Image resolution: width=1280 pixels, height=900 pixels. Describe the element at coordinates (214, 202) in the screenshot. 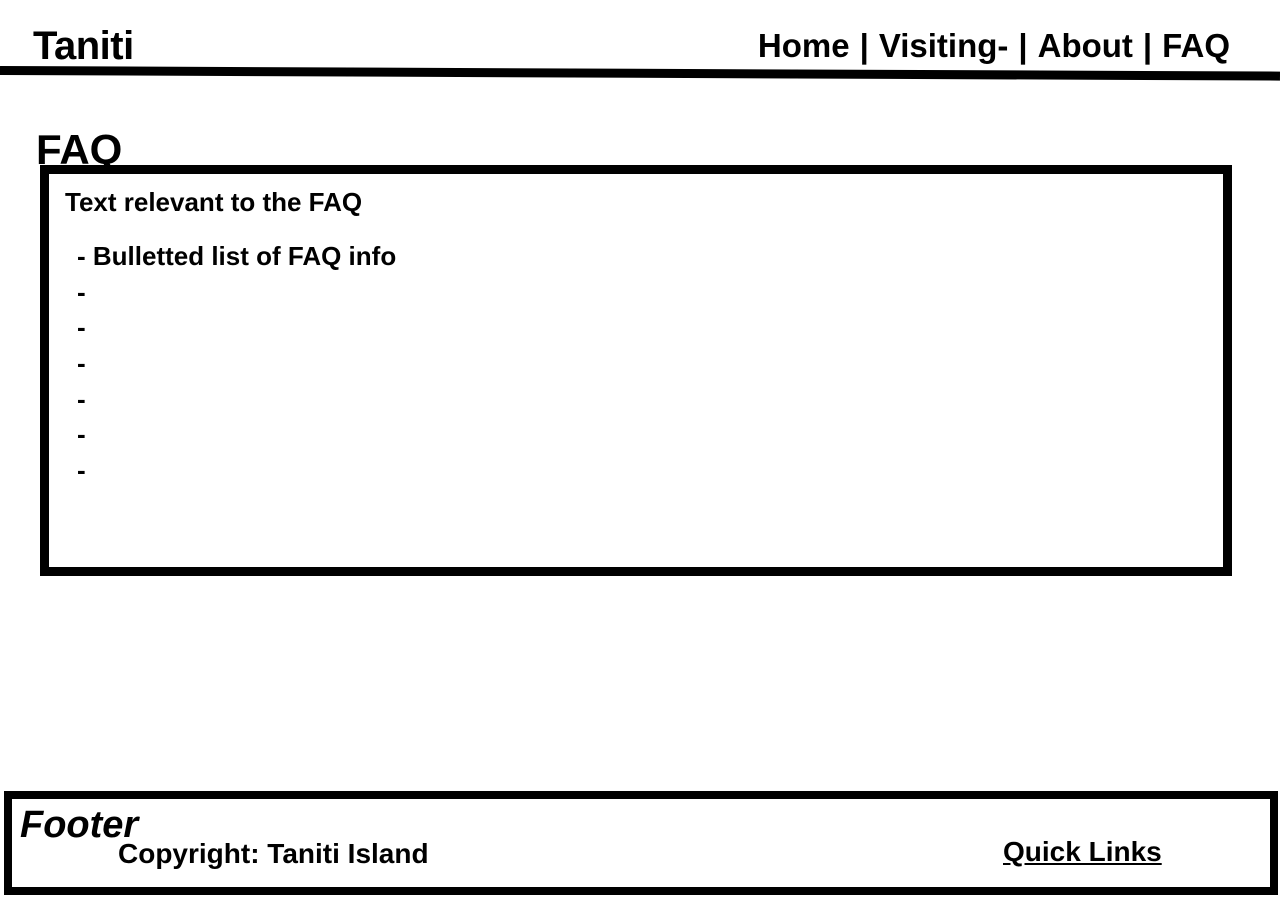

I see `faq-intro-text: Text relevant to the FAQ` at that location.